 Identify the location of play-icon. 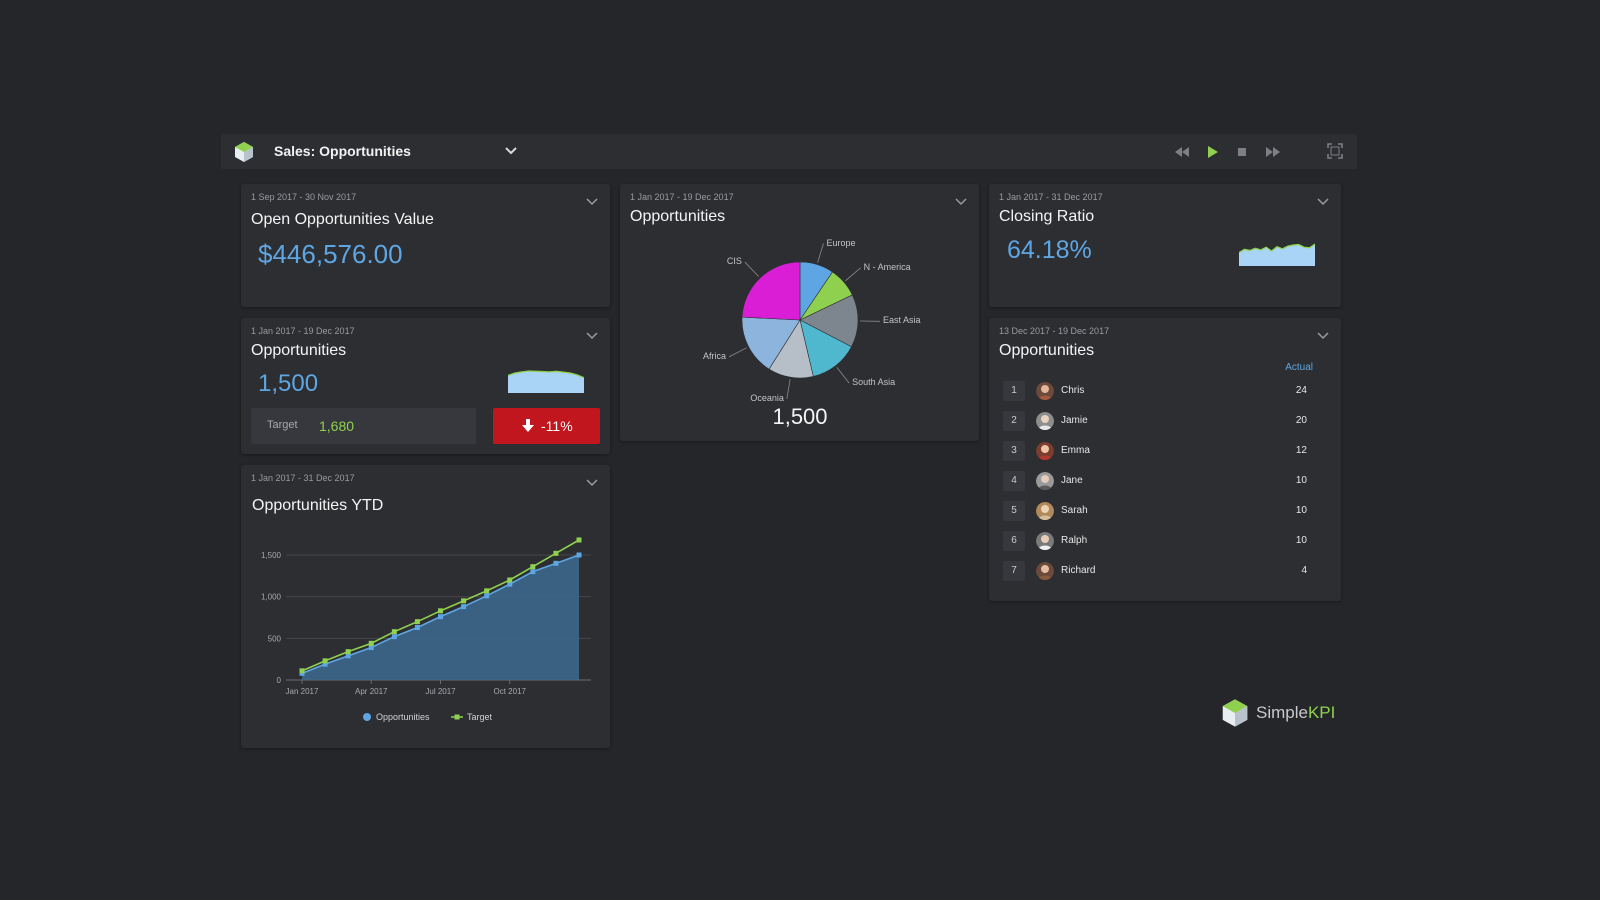
(1212, 152).